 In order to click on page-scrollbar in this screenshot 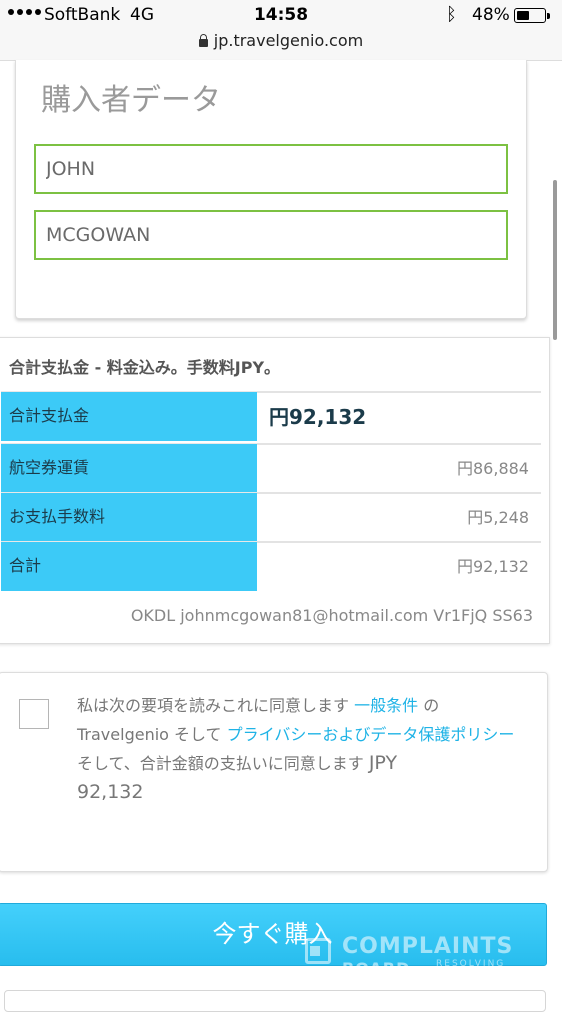, I will do `click(555, 260)`.